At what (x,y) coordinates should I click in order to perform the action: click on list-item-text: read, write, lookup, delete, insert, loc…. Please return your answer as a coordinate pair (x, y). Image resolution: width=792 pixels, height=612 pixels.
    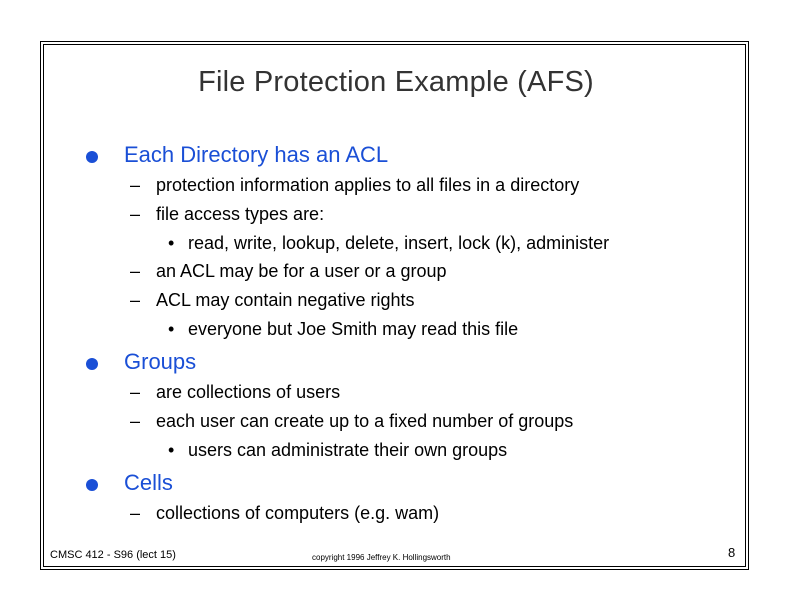
    Looking at the image, I should click on (399, 243).